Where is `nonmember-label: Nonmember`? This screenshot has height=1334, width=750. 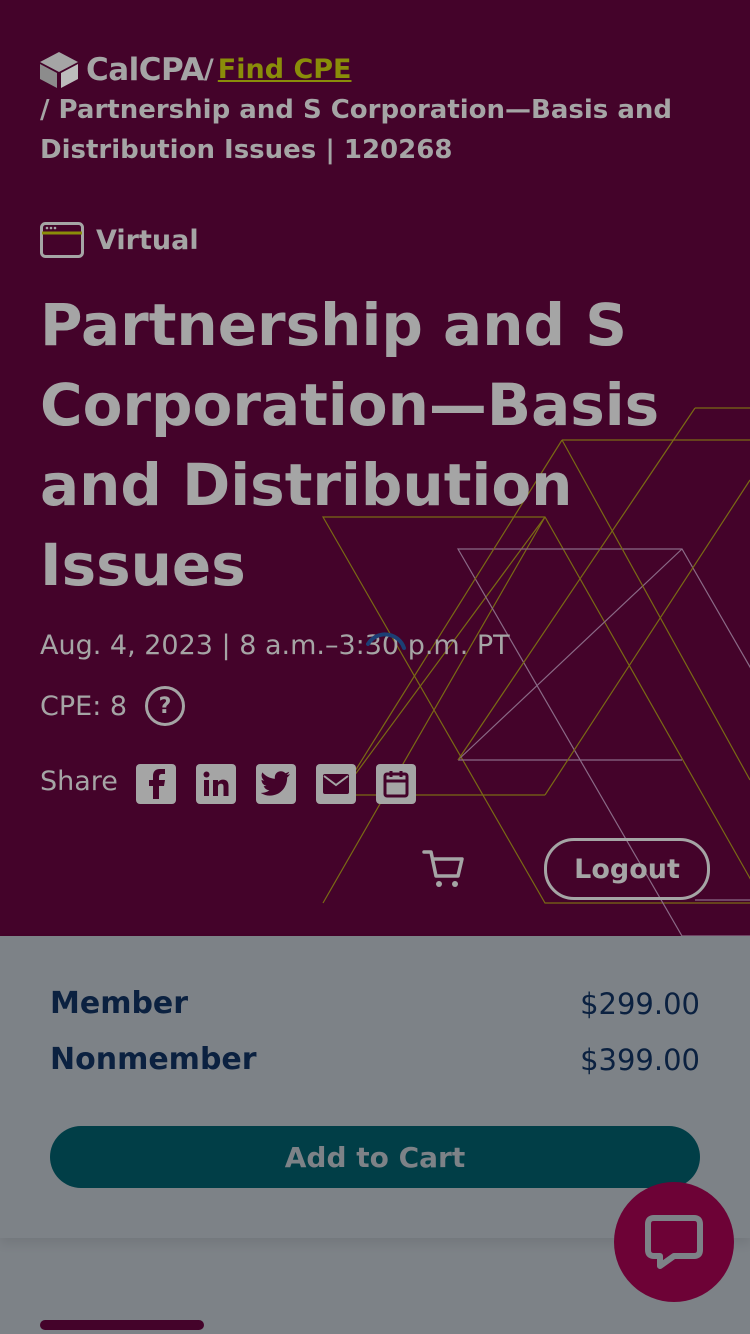 nonmember-label: Nonmember is located at coordinates (153, 1059).